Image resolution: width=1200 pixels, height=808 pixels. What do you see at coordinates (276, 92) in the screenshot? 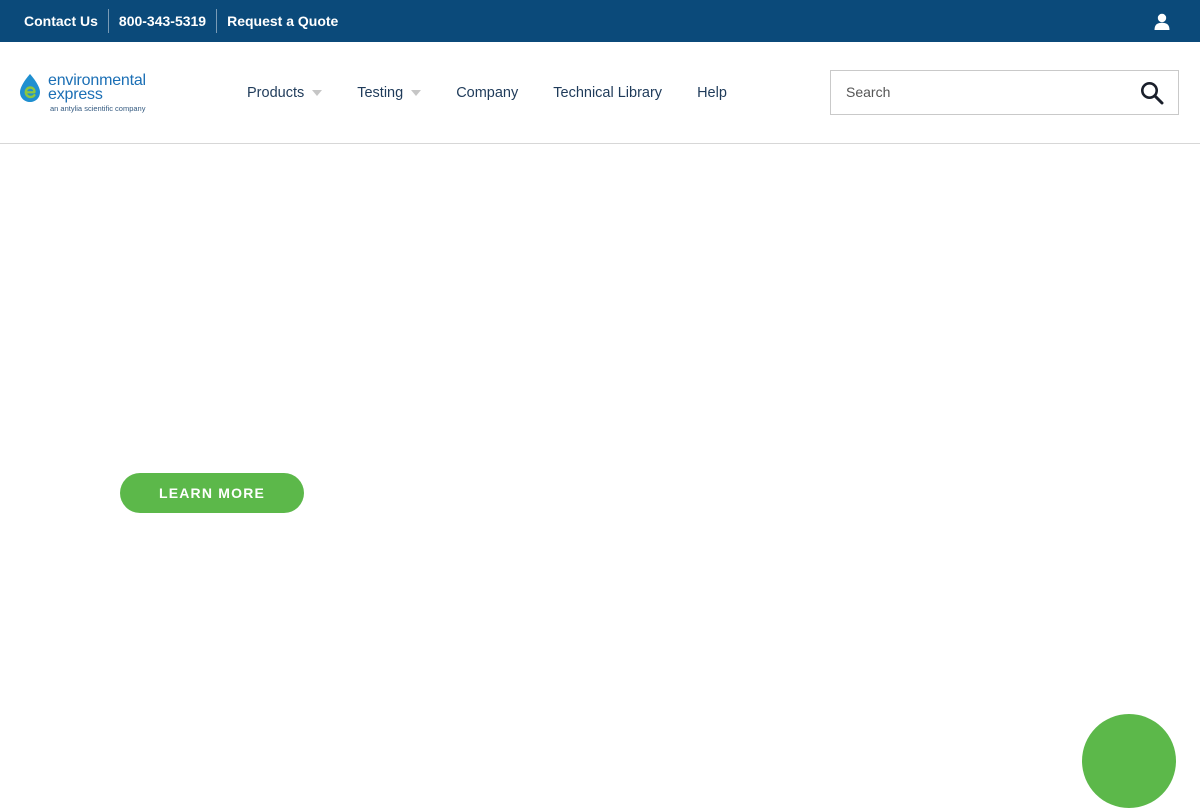
I see `nav-item-label: Products` at bounding box center [276, 92].